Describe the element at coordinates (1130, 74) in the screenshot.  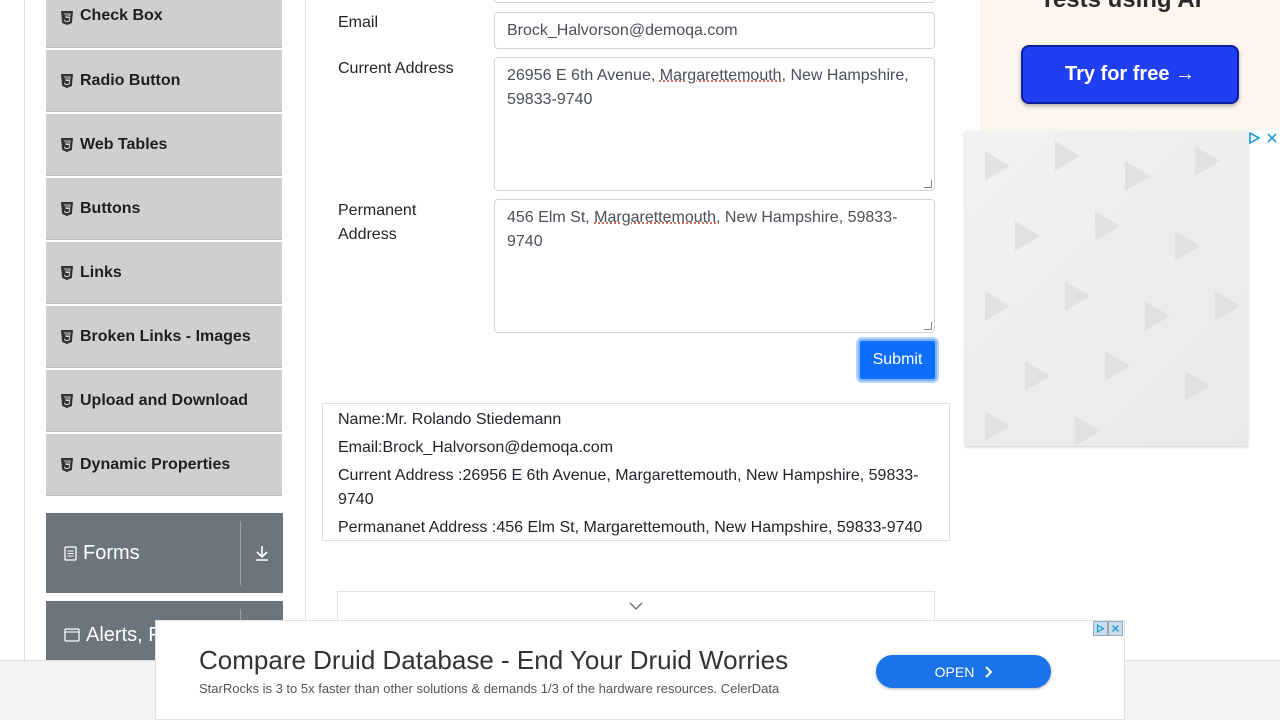
I see `try-for-free-button: Try for free →` at that location.